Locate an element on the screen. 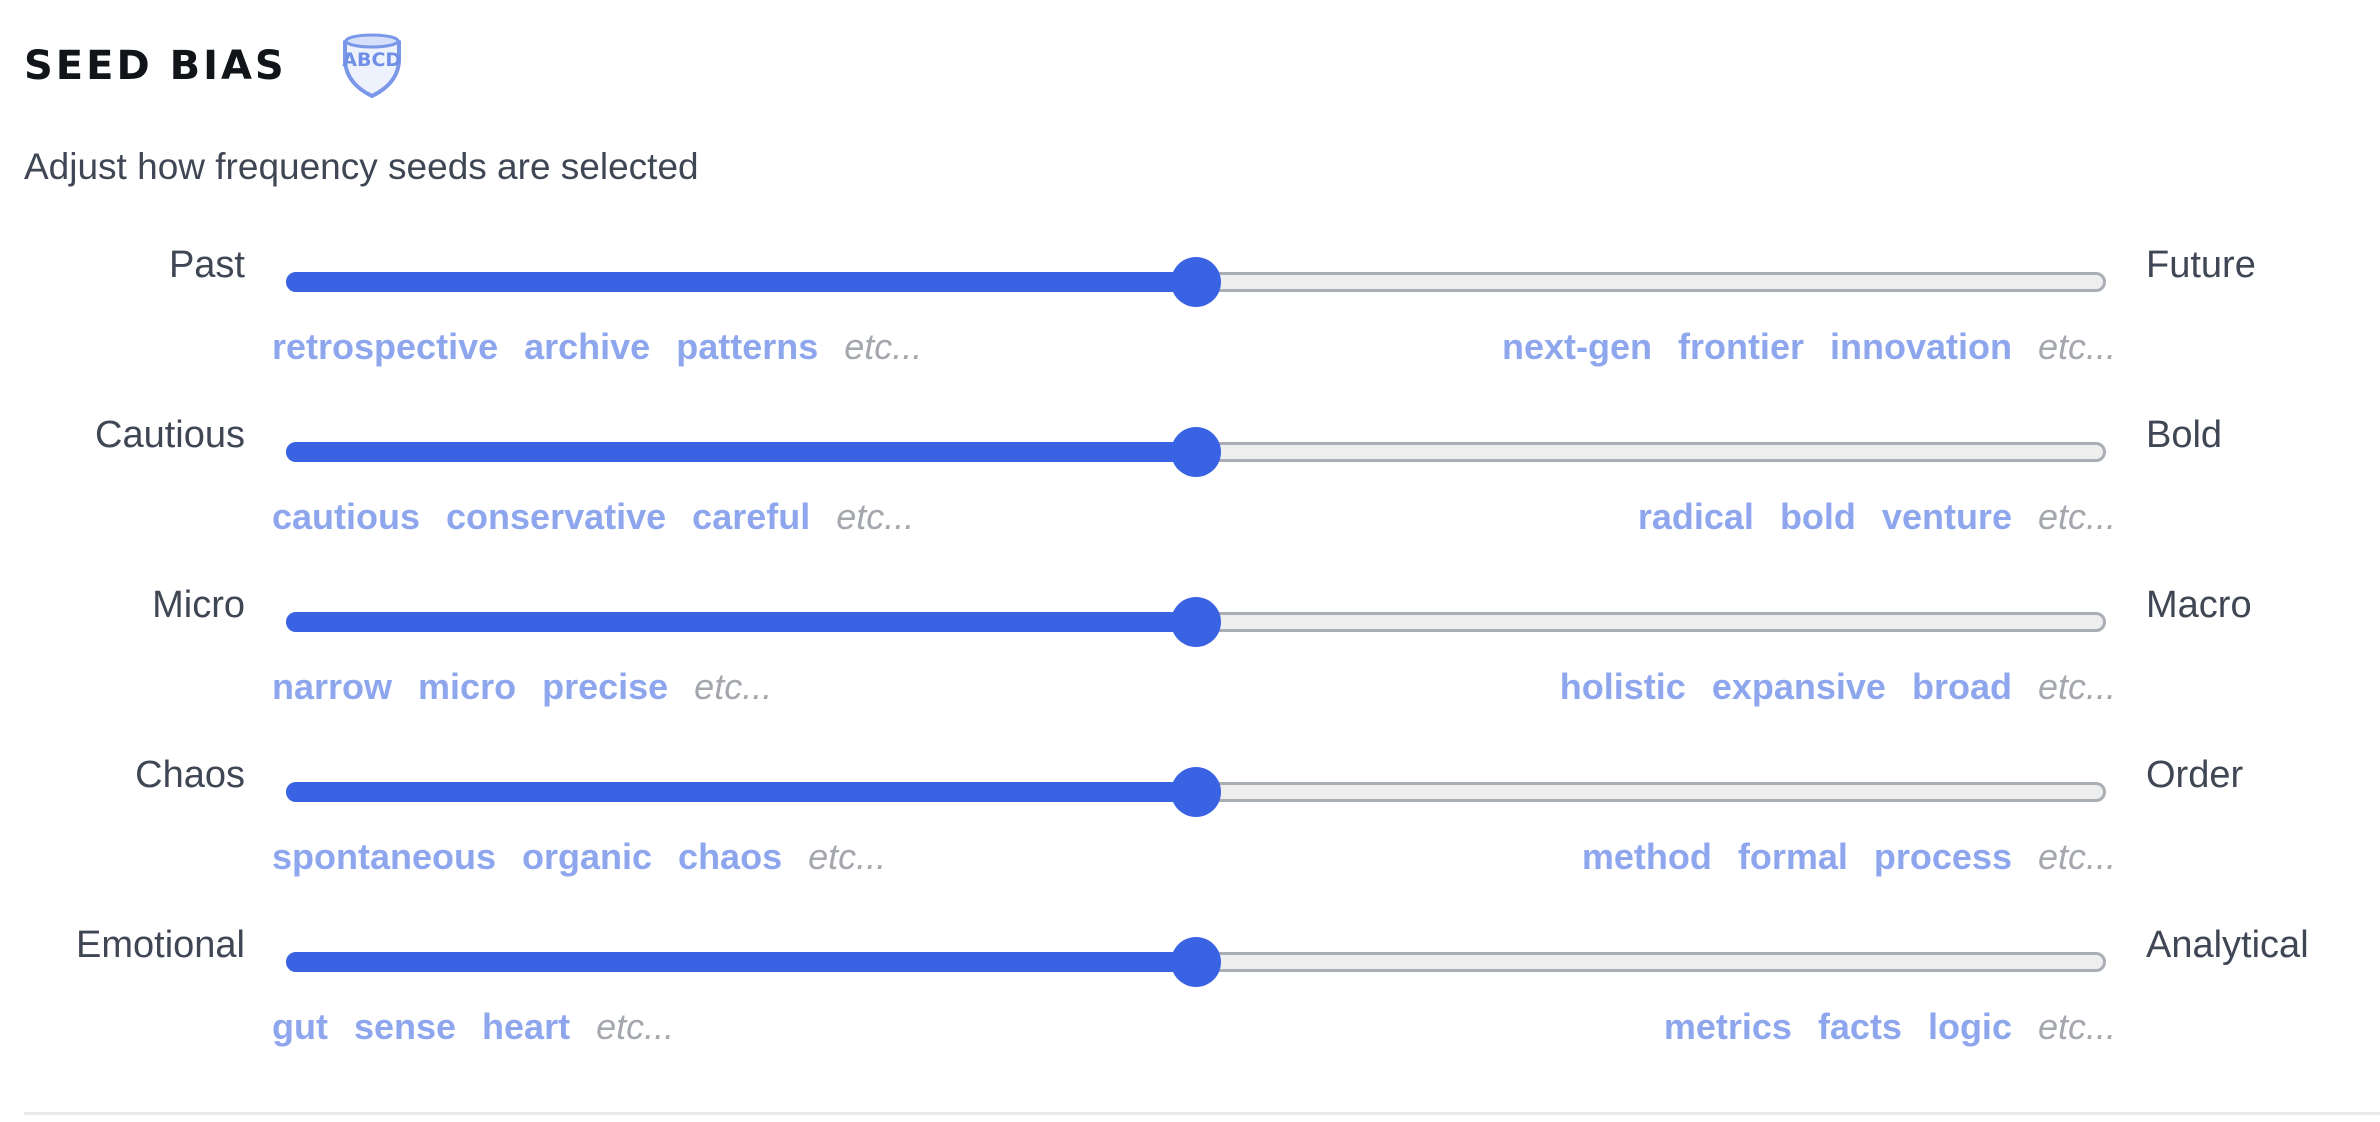 This screenshot has width=2380, height=1122. panel-header: SEED BIAS ABCD is located at coordinates (218, 66).